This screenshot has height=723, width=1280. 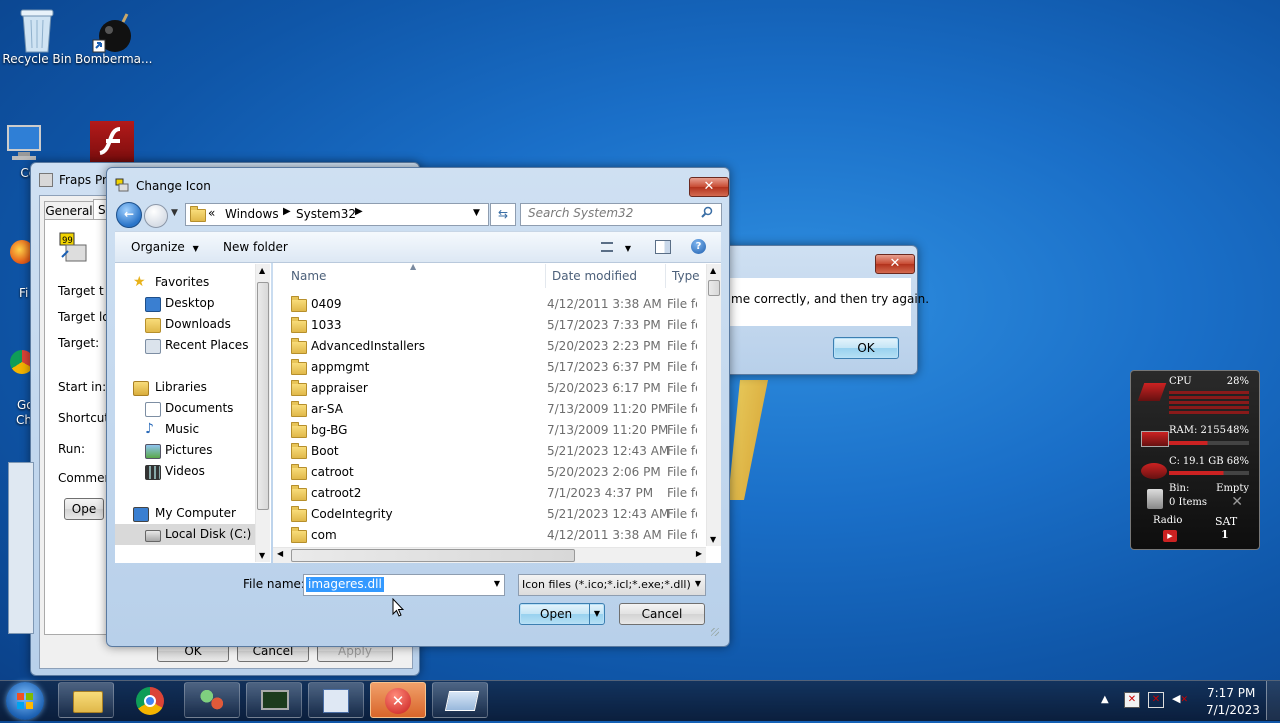 I want to click on column-header-date-modified: Date modified, so click(x=594, y=276).